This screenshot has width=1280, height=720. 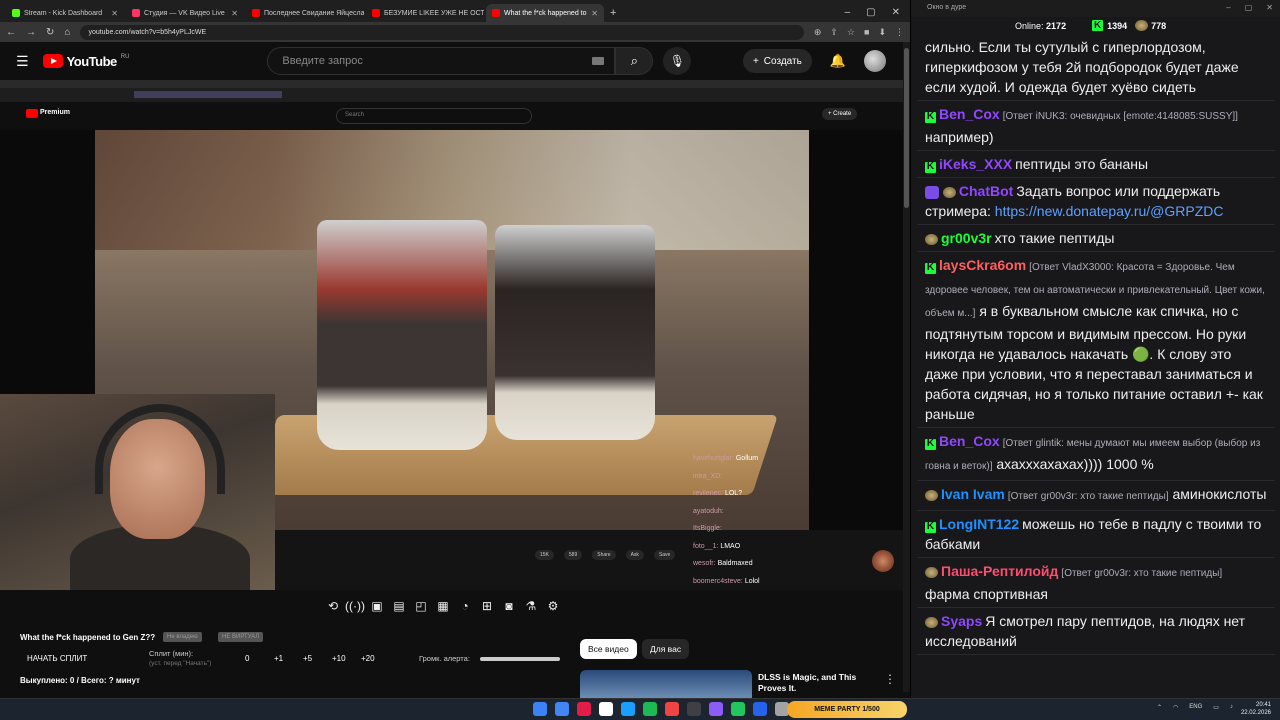 What do you see at coordinates (434, 13) in the screenshot?
I see `tab-title: БЕЗУМИЕ LIKEE УЖЕ НЕ ОСТА` at bounding box center [434, 13].